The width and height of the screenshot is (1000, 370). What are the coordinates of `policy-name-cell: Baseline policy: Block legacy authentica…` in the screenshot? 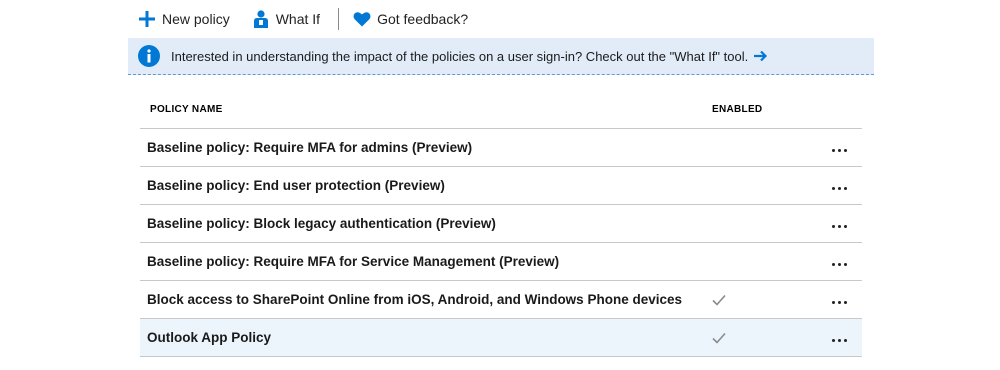 It's located at (321, 223).